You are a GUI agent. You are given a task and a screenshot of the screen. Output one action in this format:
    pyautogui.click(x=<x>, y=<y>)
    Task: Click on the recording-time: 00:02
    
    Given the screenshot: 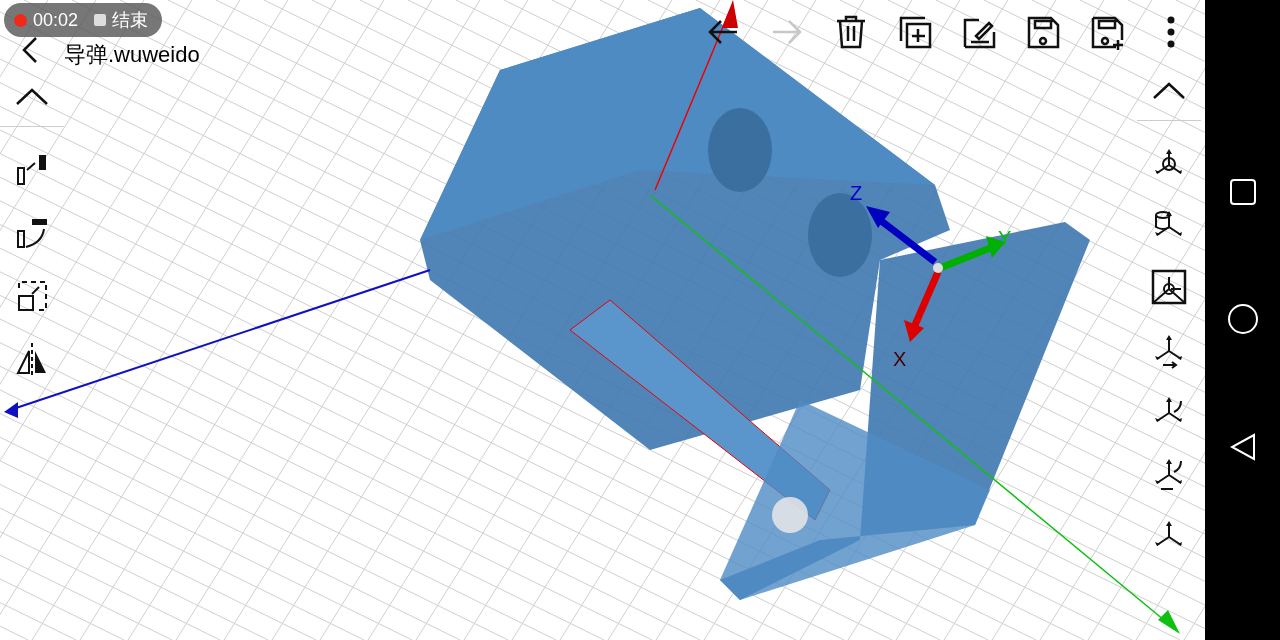 What is the action you would take?
    pyautogui.click(x=56, y=20)
    